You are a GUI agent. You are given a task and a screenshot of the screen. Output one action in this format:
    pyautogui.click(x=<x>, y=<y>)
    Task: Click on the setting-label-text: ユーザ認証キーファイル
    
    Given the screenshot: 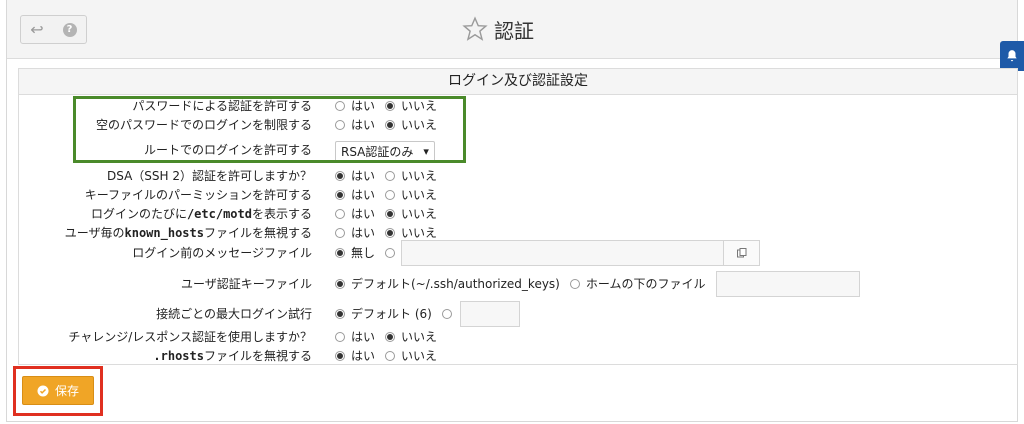 What is the action you would take?
    pyautogui.click(x=246, y=284)
    